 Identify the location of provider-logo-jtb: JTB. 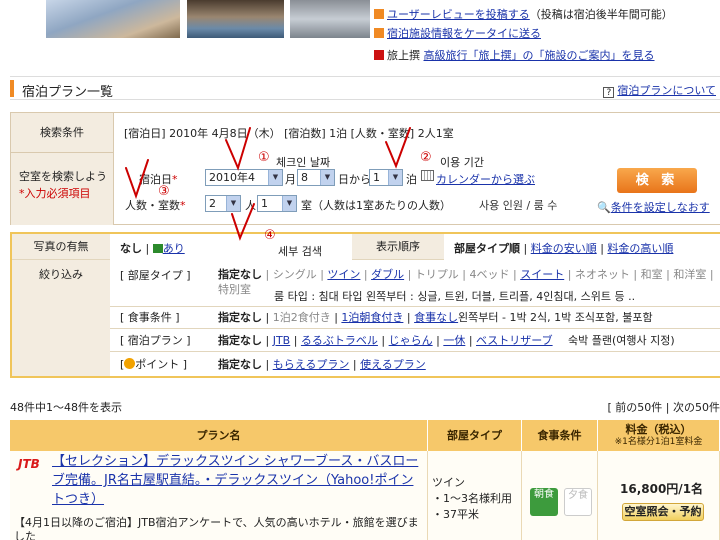
(29, 464).